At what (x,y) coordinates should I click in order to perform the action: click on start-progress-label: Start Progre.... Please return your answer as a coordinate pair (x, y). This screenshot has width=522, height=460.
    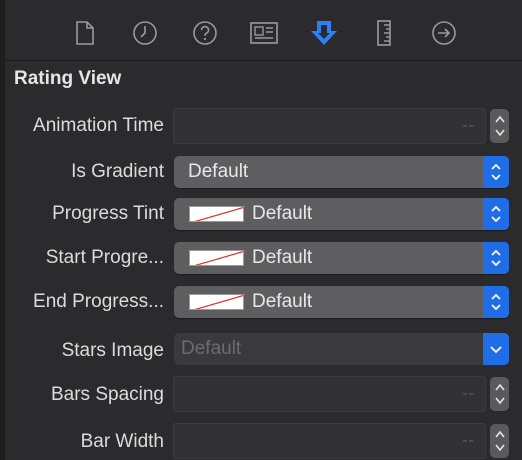
    Looking at the image, I should click on (104, 257).